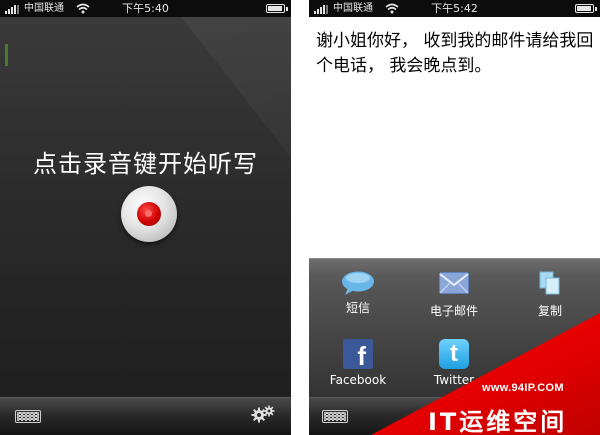 This screenshot has height=435, width=600. Describe the element at coordinates (263, 414) in the screenshot. I see `gears-icon` at that location.